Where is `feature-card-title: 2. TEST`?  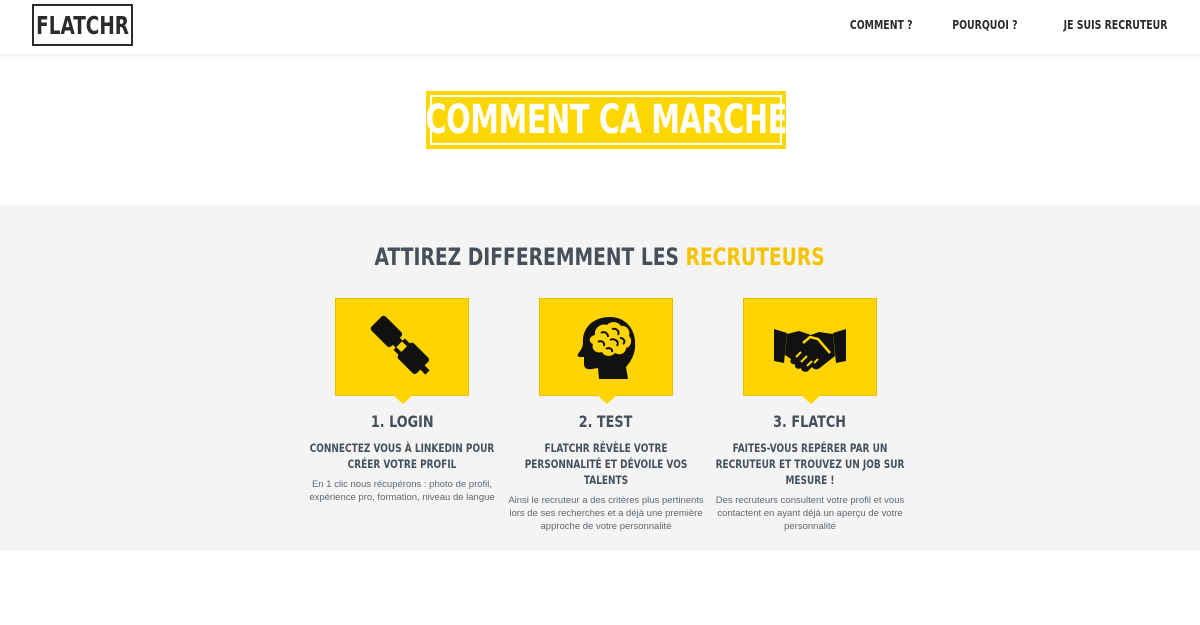
feature-card-title: 2. TEST is located at coordinates (606, 421).